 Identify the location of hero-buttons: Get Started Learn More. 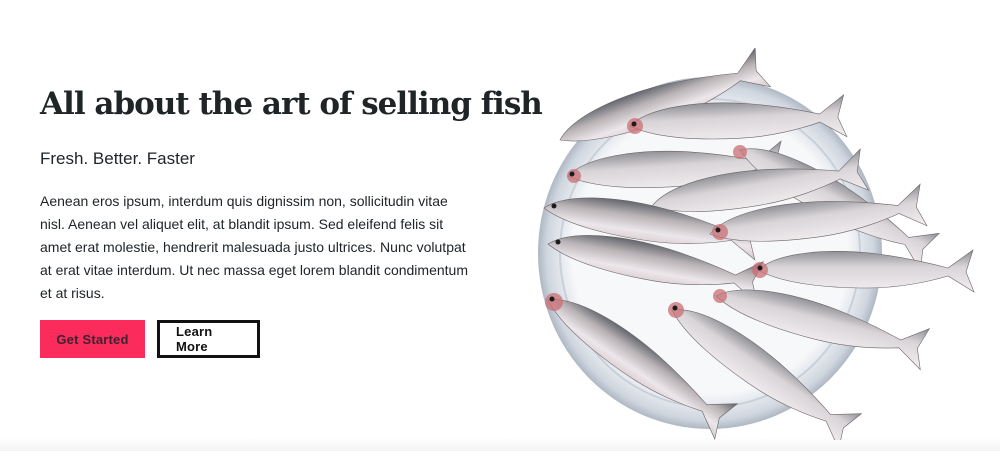
(260, 339).